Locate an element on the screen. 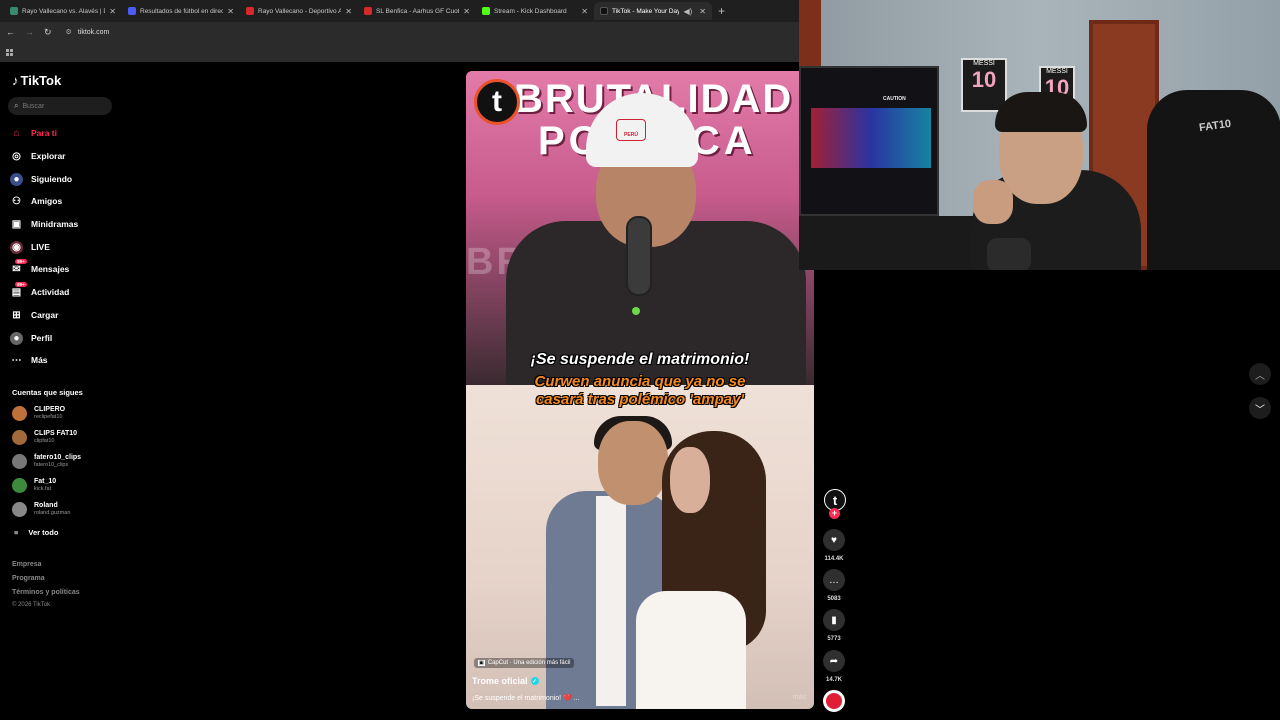  groom-shirt is located at coordinates (611, 601).